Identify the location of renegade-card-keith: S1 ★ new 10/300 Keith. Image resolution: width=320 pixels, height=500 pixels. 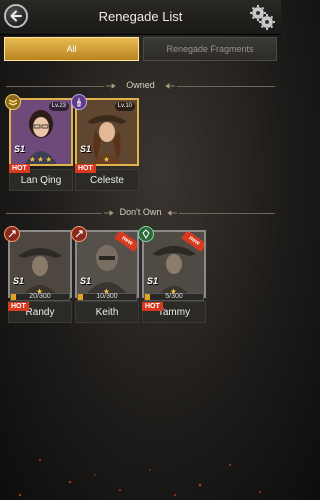
(105, 275).